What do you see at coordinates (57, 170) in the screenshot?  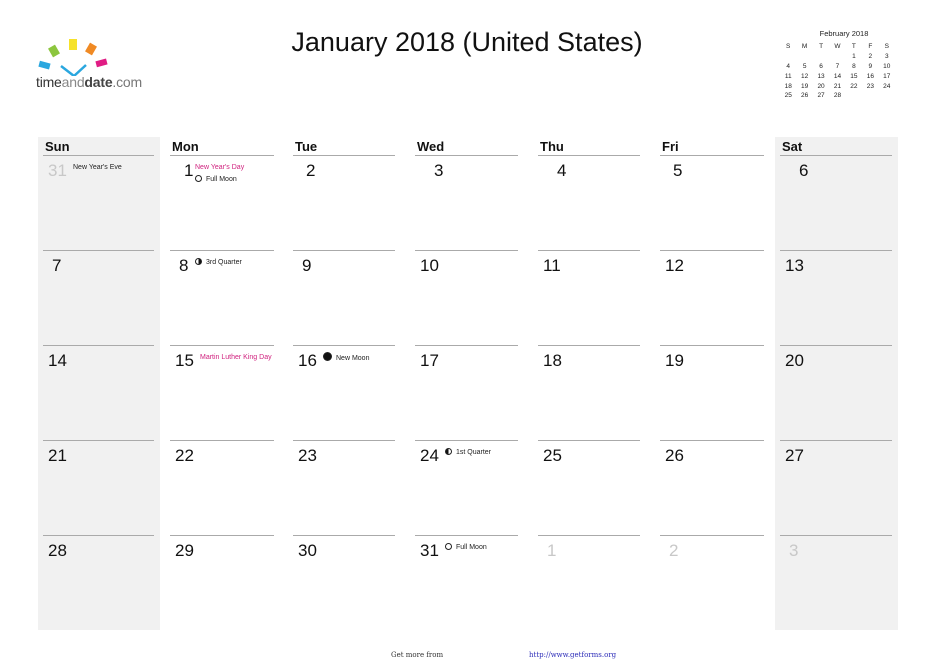 I see `day-number: 31` at bounding box center [57, 170].